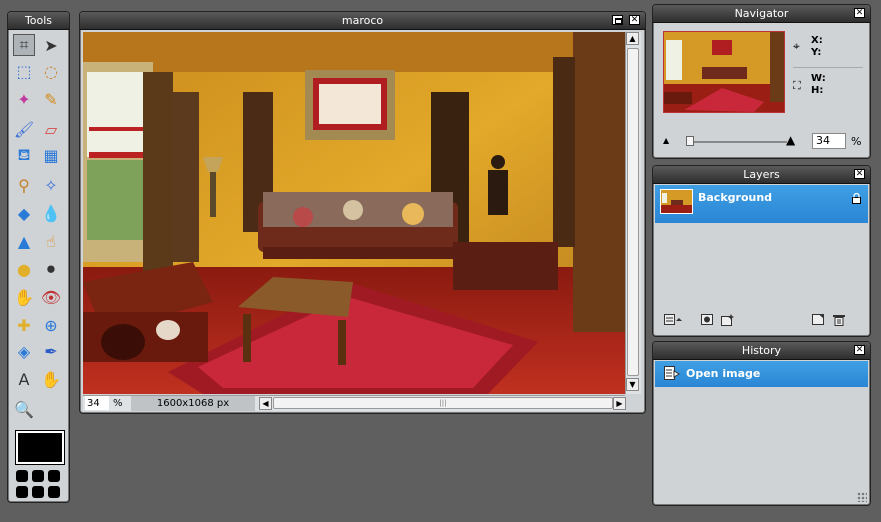 This screenshot has height=522, width=881. Describe the element at coordinates (51, 213) in the screenshot. I see `blur-tool-icon: 💧` at that location.